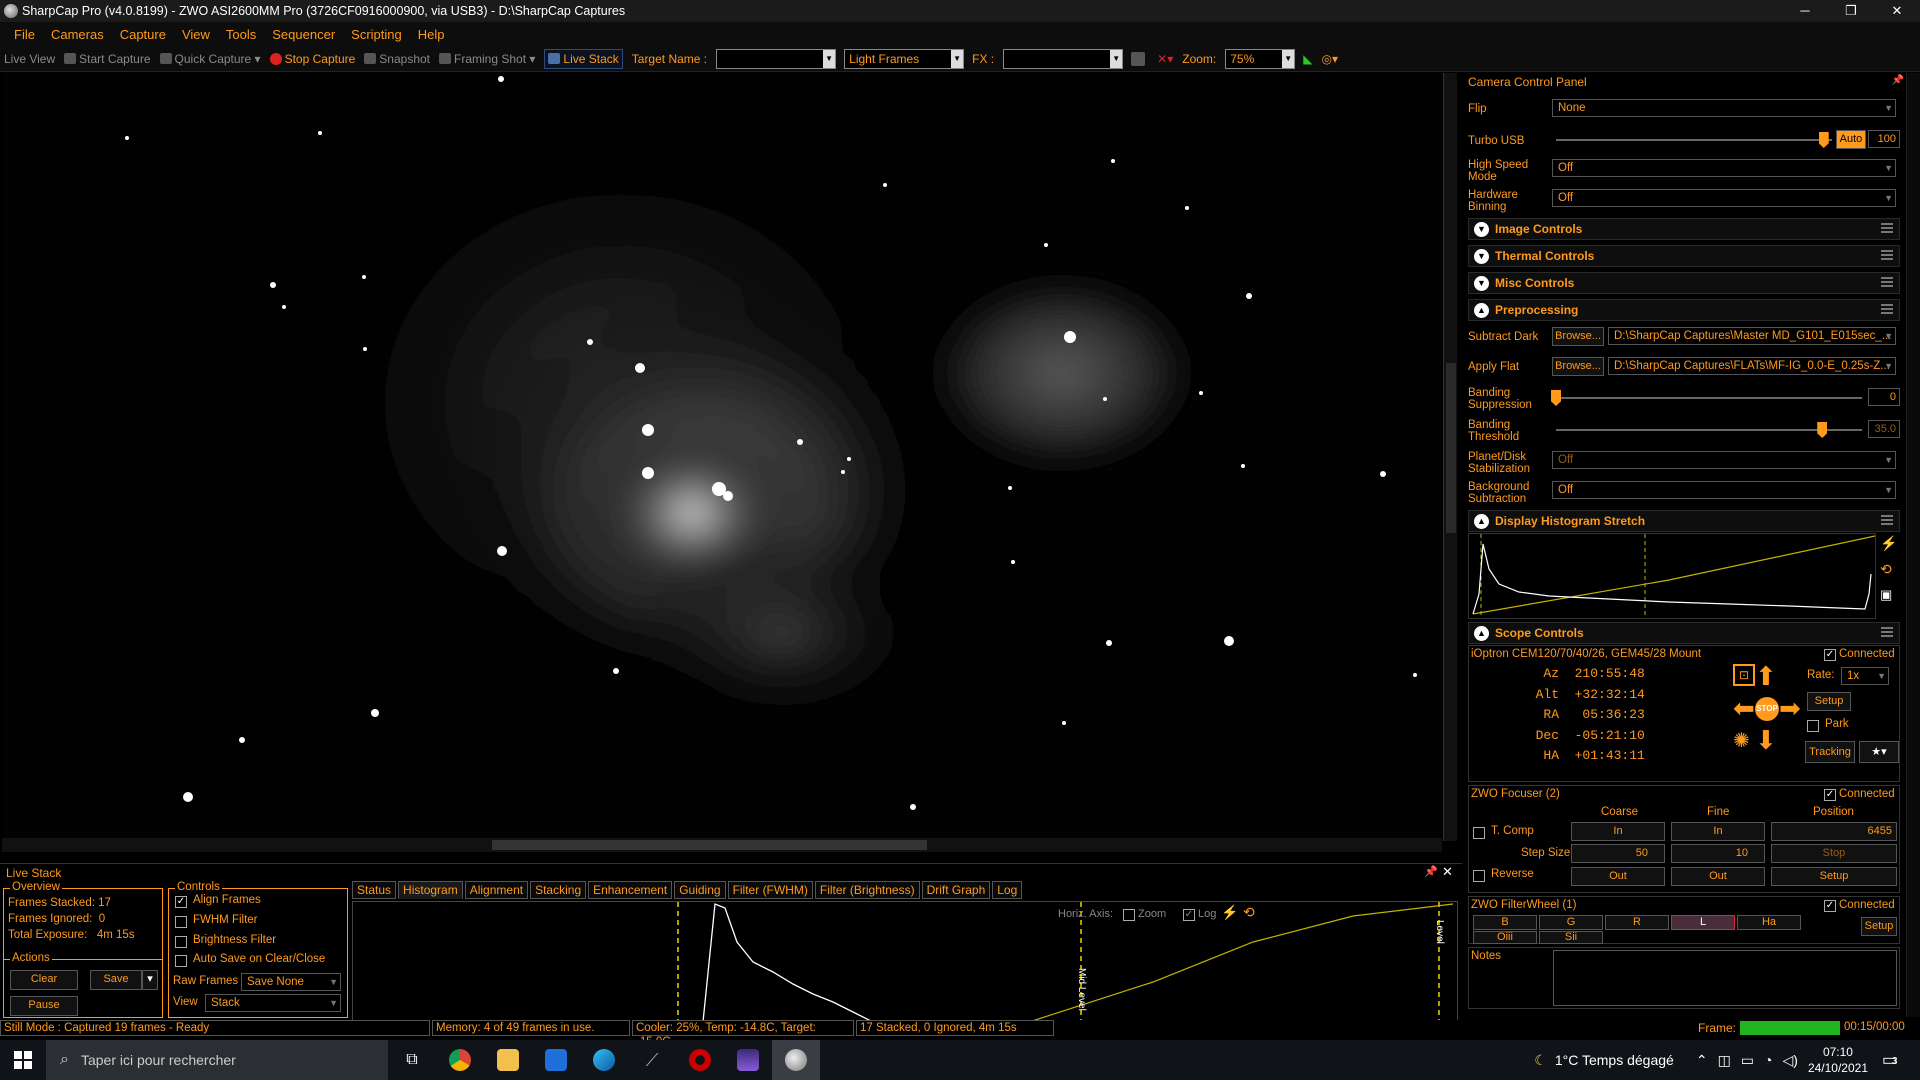  I want to click on filter-oiii-button: Oiii, so click(1505, 937).